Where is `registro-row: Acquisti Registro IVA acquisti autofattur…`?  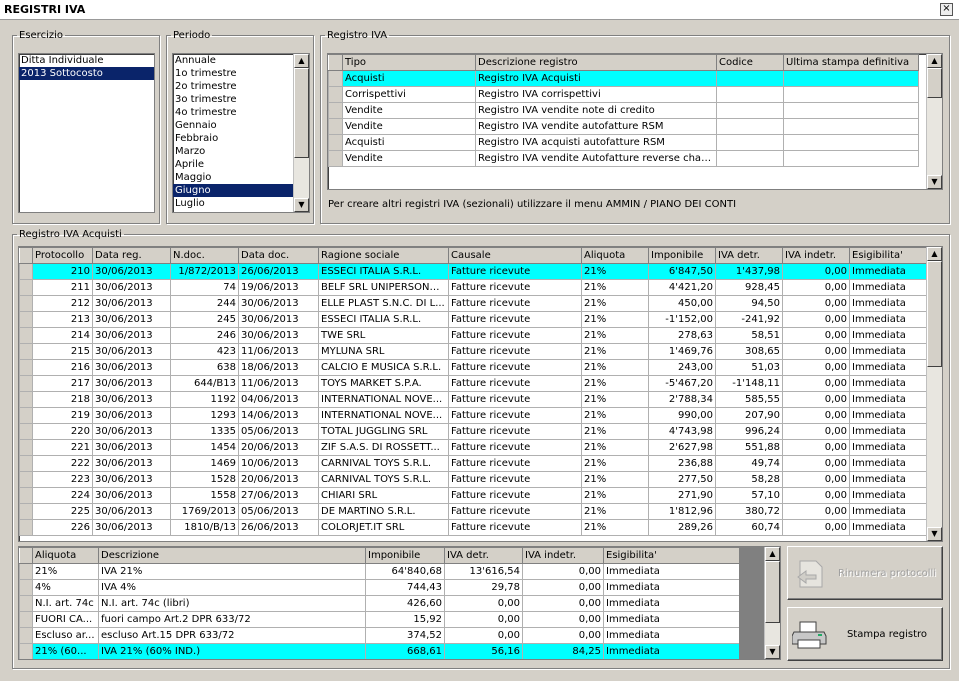 registro-row: Acquisti Registro IVA acquisti autofattur… is located at coordinates (623, 142).